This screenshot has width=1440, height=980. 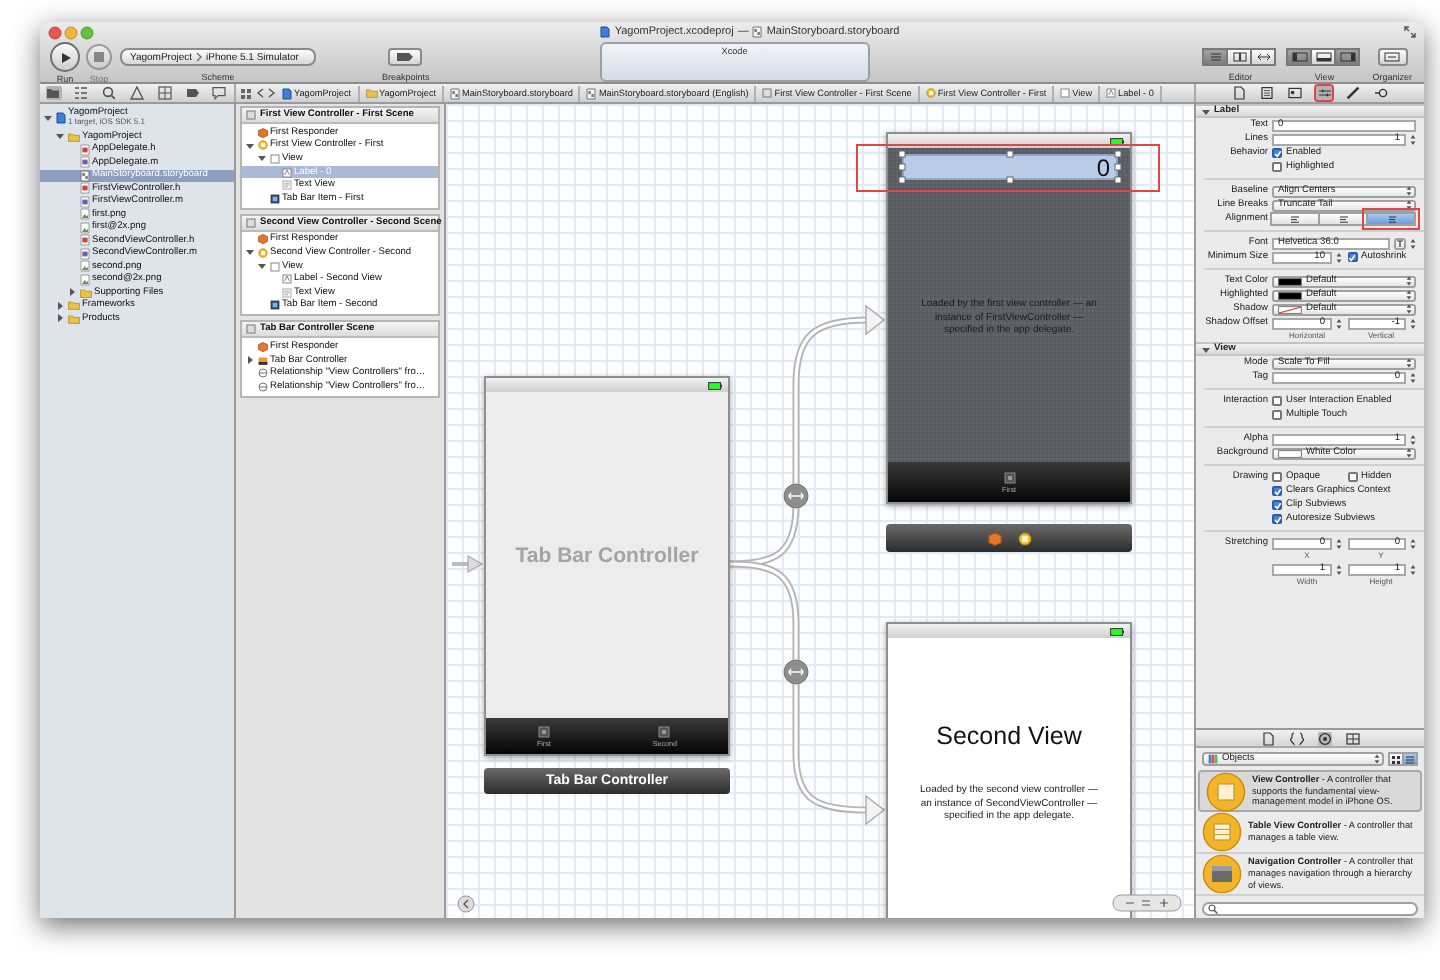 I want to click on header-file-icon, so click(x=84, y=240).